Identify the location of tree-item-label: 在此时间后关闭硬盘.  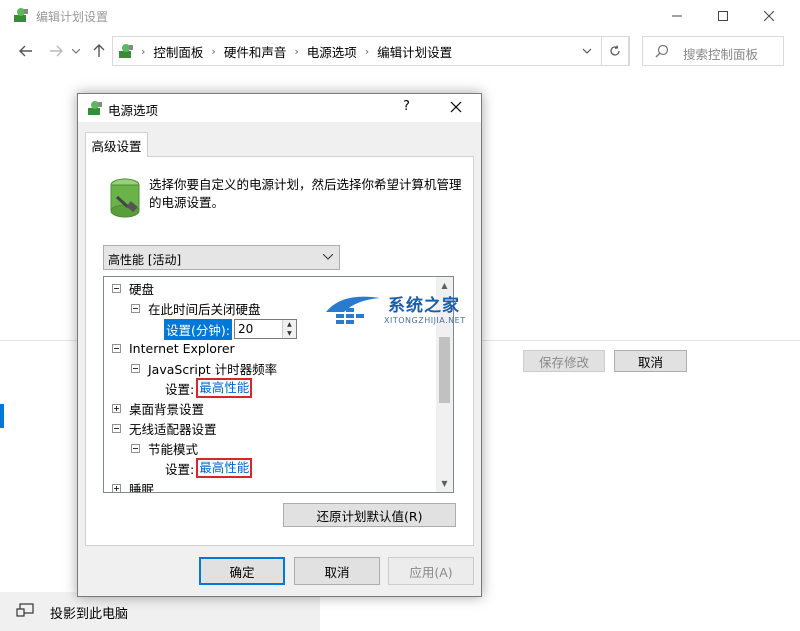
(204, 309).